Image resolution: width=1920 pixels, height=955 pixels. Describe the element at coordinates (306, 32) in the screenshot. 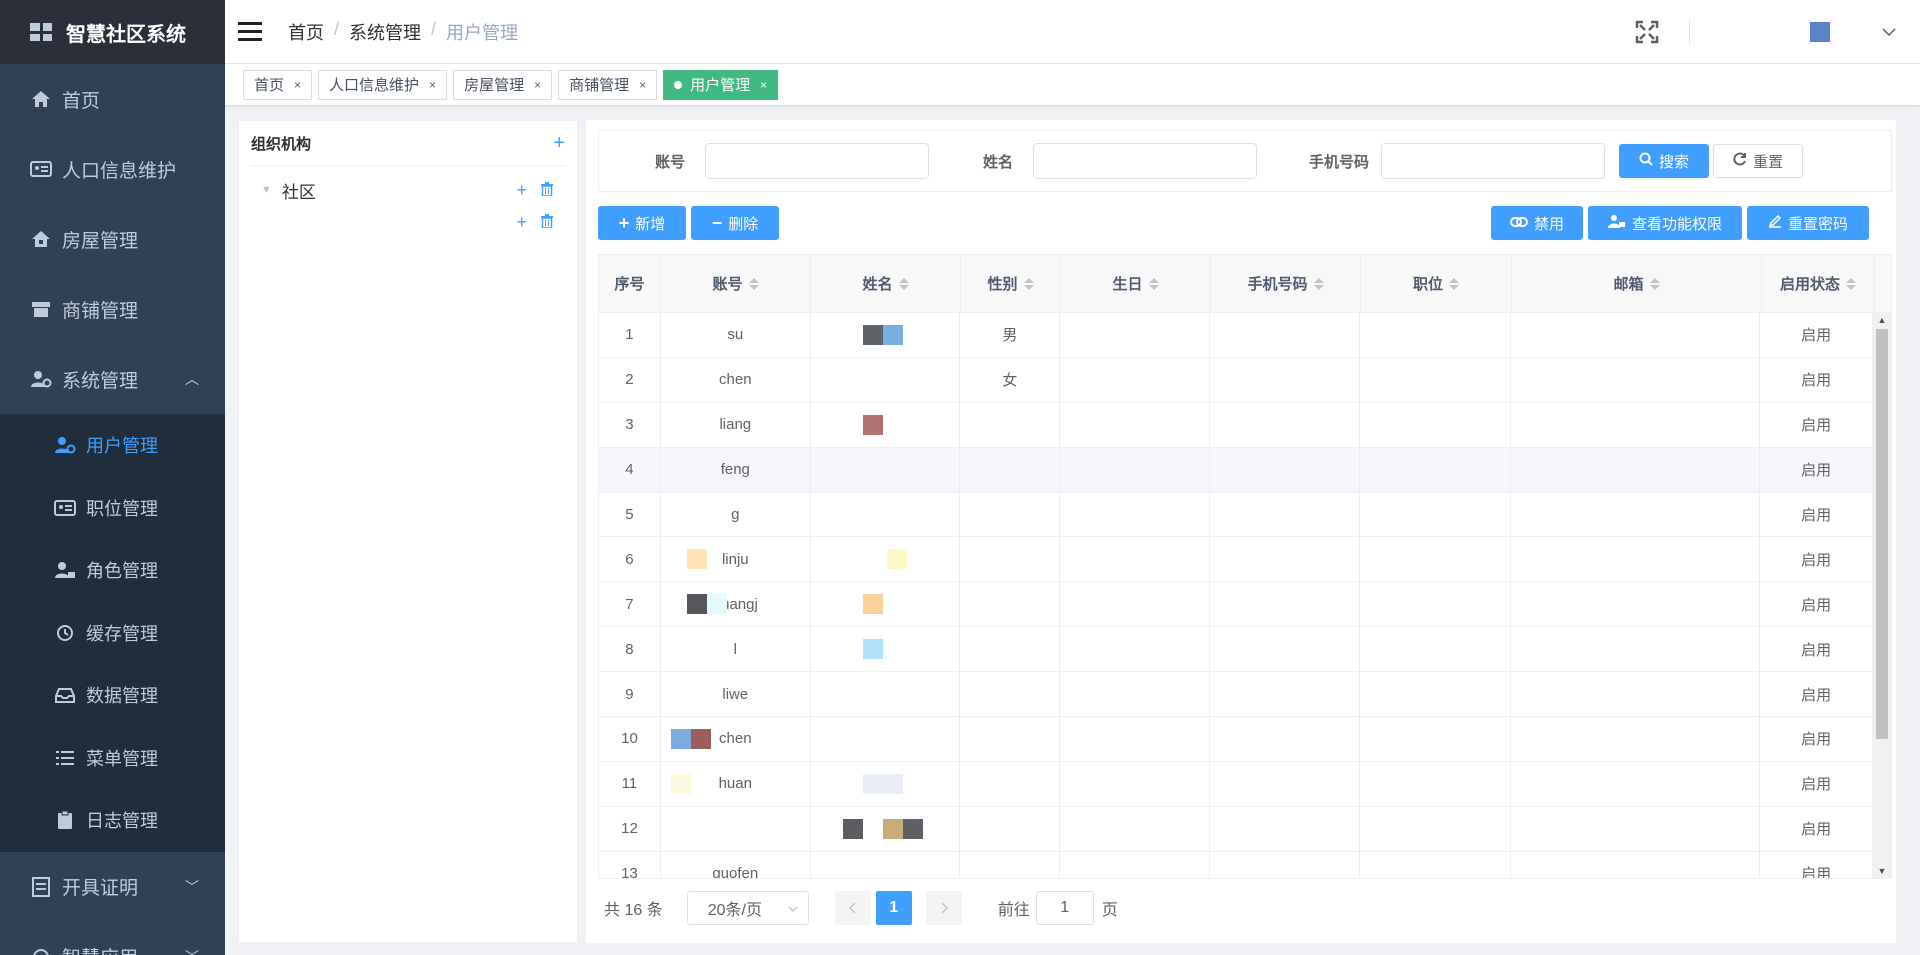

I see `breadcrumb-home: 首页` at that location.